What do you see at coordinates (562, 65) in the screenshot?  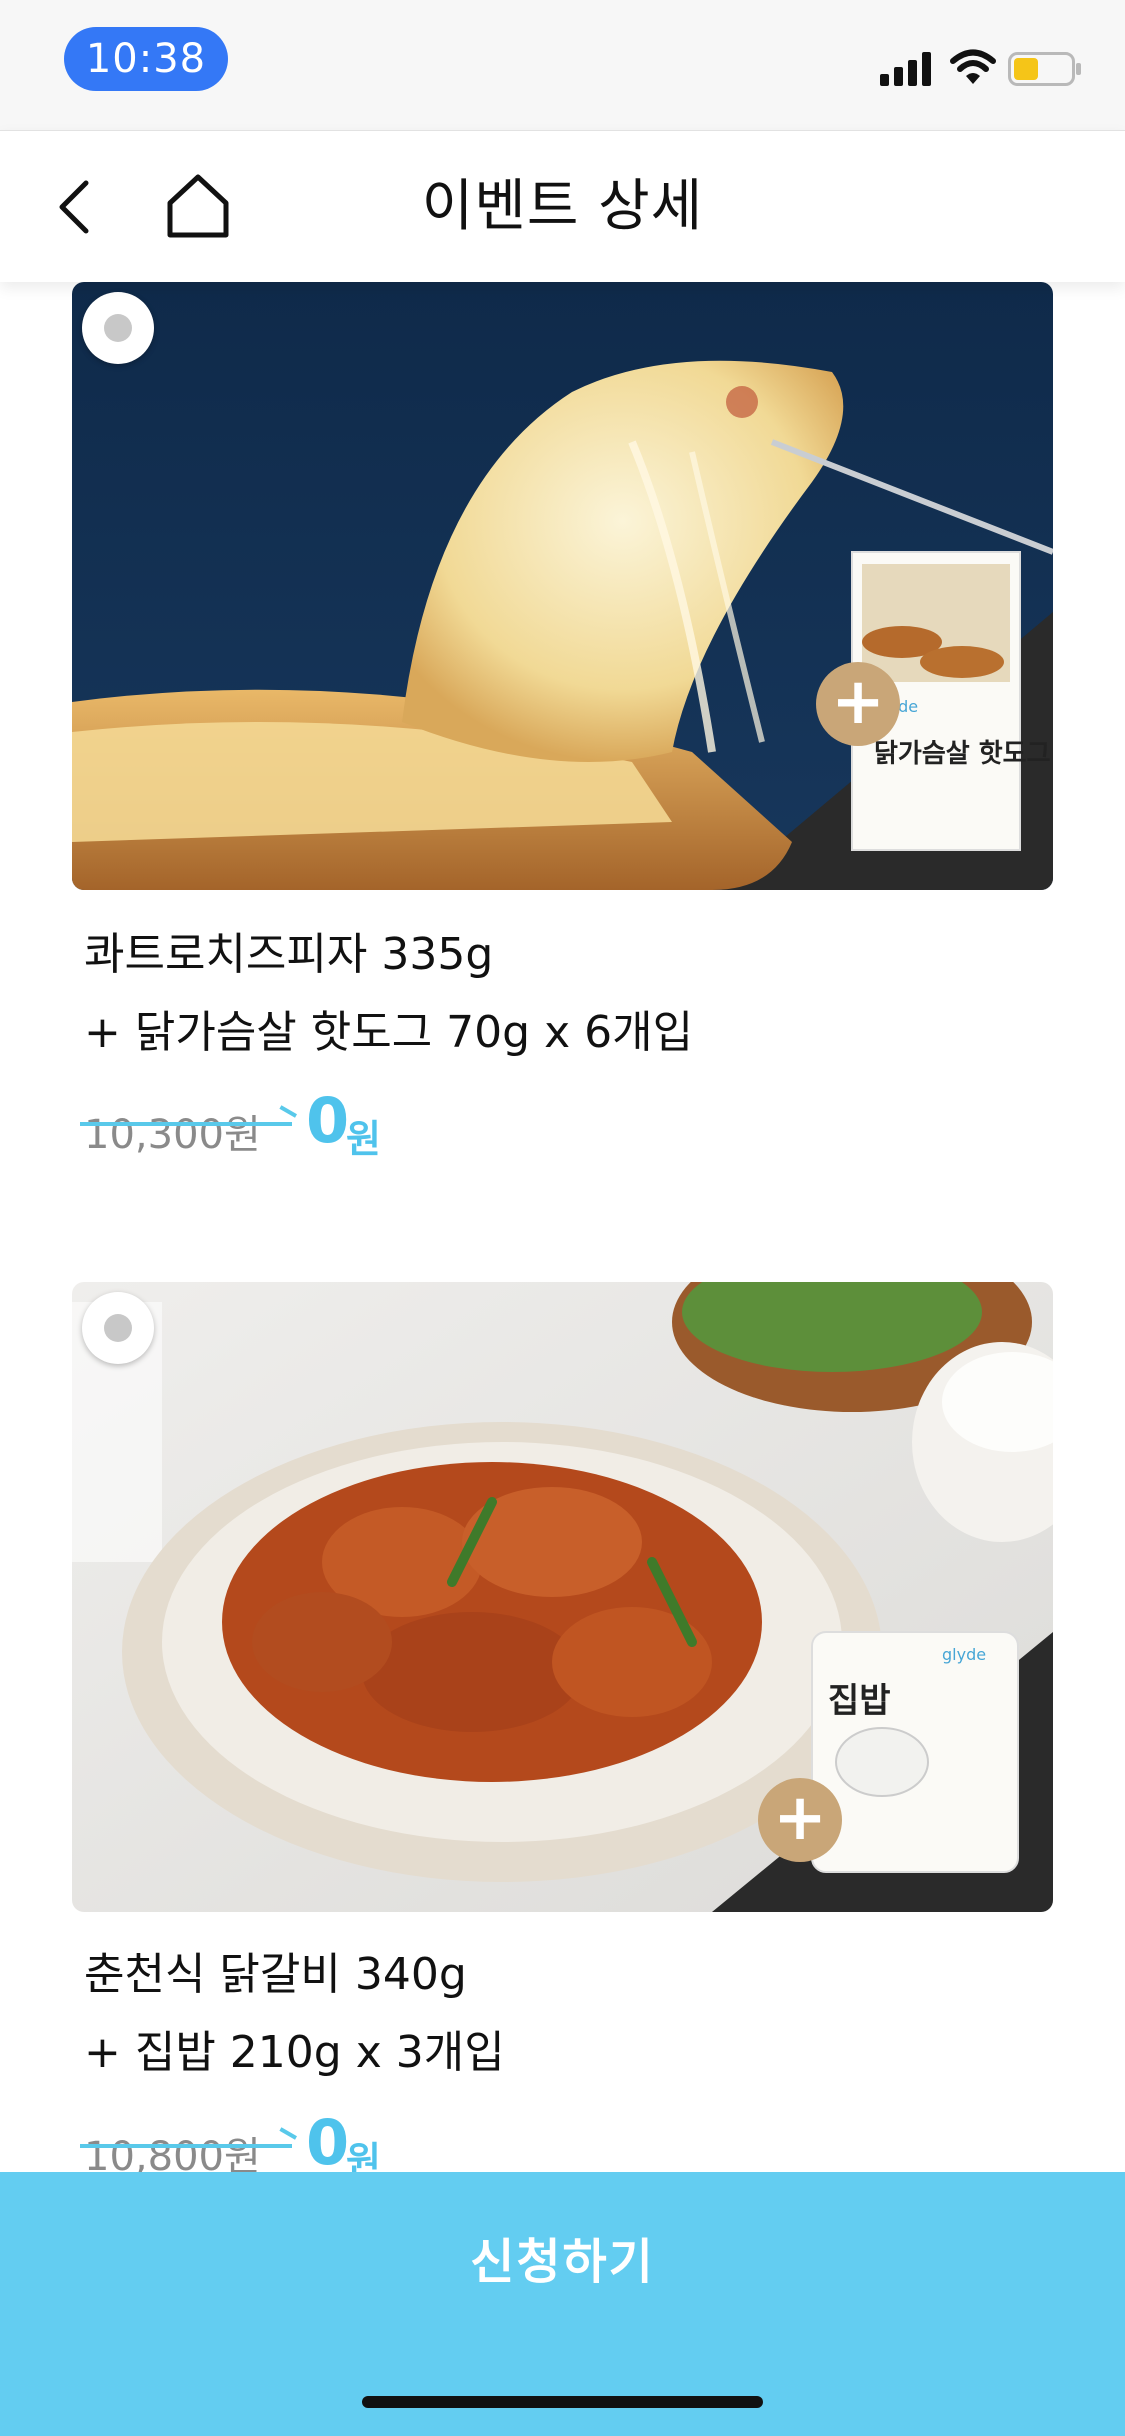 I see `status-bar: 10:38` at bounding box center [562, 65].